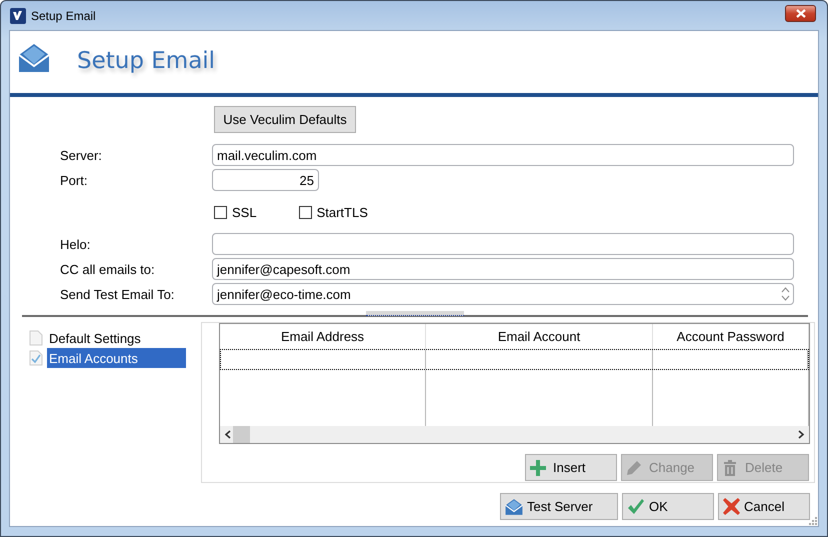 The width and height of the screenshot is (828, 537). Describe the element at coordinates (636, 506) in the screenshot. I see `check-icon` at that location.